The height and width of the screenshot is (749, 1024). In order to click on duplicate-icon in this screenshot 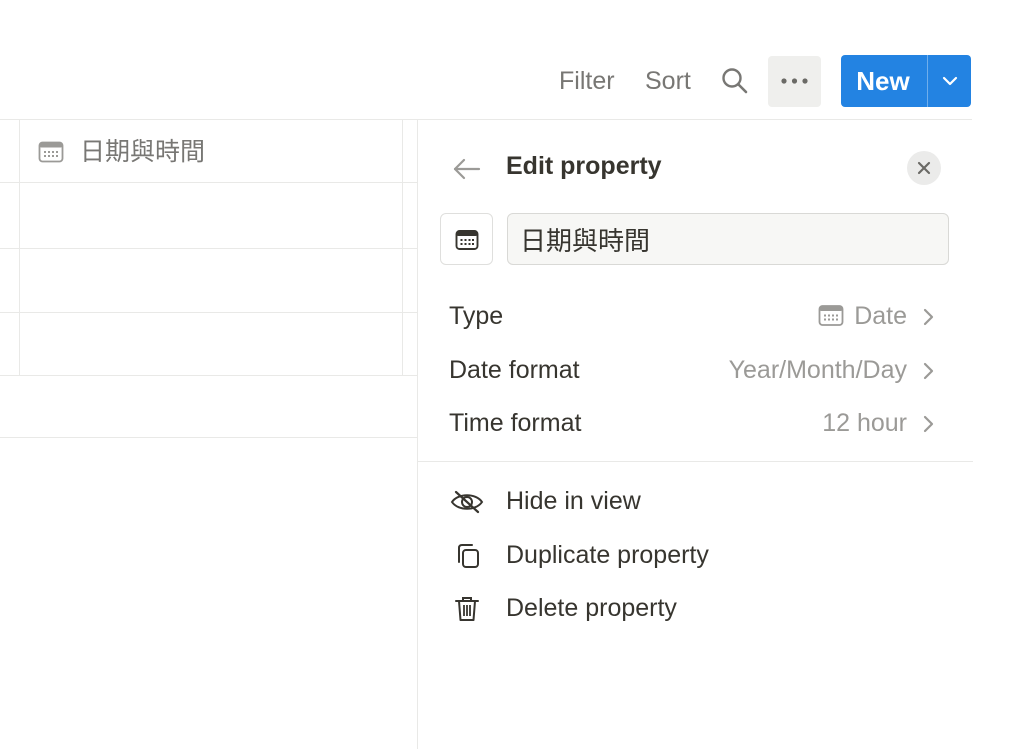, I will do `click(468, 556)`.